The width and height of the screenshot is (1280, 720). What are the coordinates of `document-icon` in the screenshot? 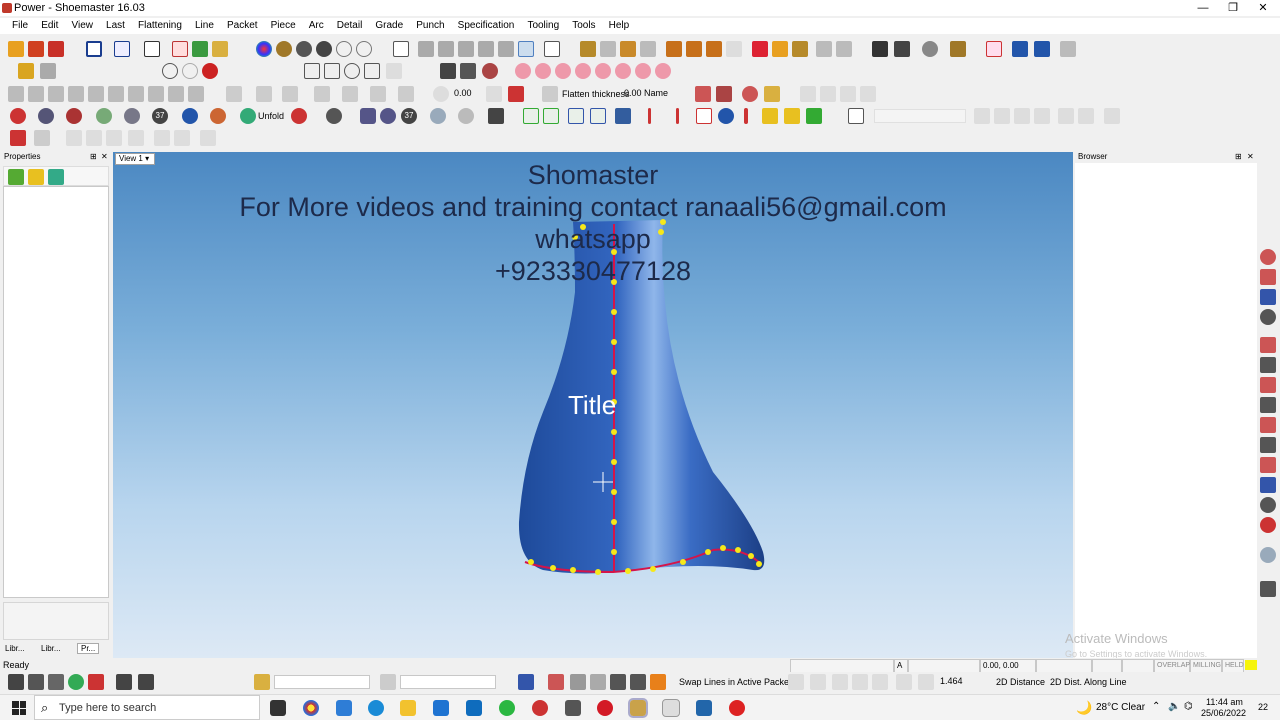 It's located at (552, 49).